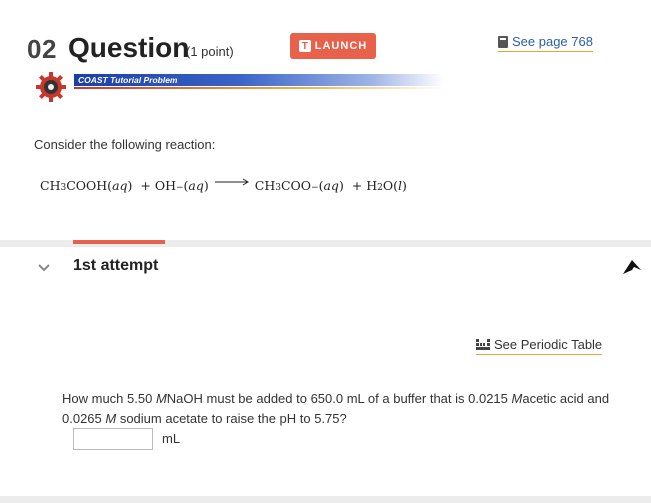 This screenshot has width=651, height=503. What do you see at coordinates (171, 438) in the screenshot?
I see `answer-unit: mL` at bounding box center [171, 438].